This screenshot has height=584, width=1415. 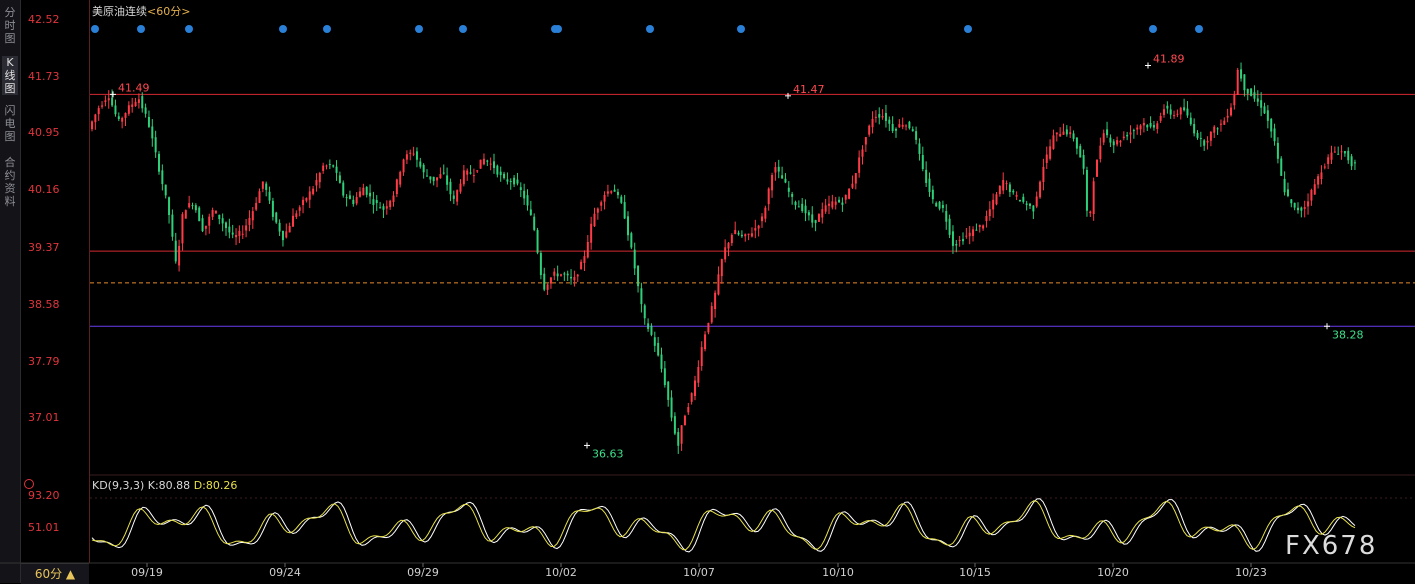 What do you see at coordinates (29, 484) in the screenshot?
I see `indicator-settings-icon` at bounding box center [29, 484].